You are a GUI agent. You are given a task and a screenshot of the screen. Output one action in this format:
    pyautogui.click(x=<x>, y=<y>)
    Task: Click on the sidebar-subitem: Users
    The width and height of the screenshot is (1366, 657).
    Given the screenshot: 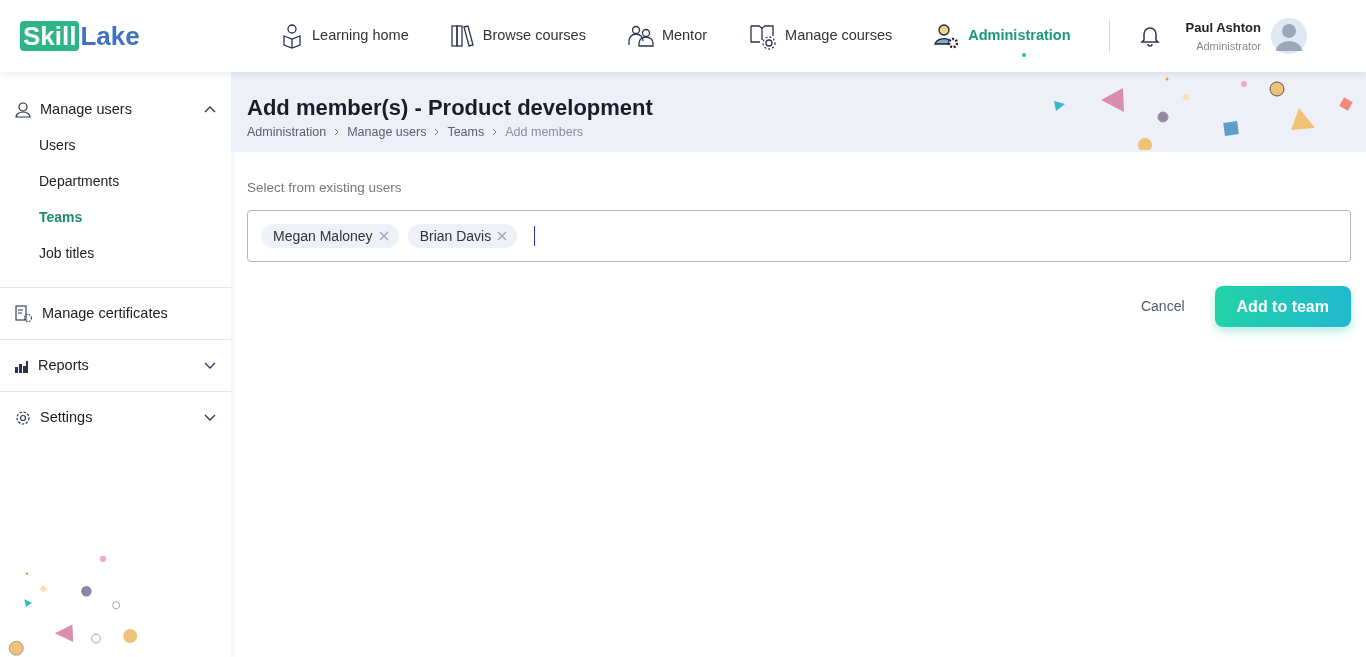 What is the action you would take?
    pyautogui.click(x=115, y=145)
    